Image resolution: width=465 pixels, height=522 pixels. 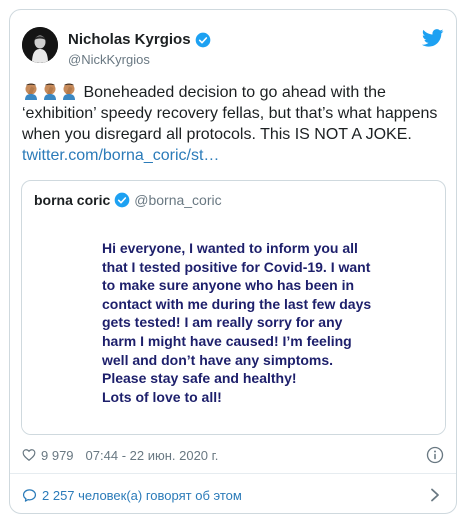 I want to click on avatar, so click(x=40, y=45).